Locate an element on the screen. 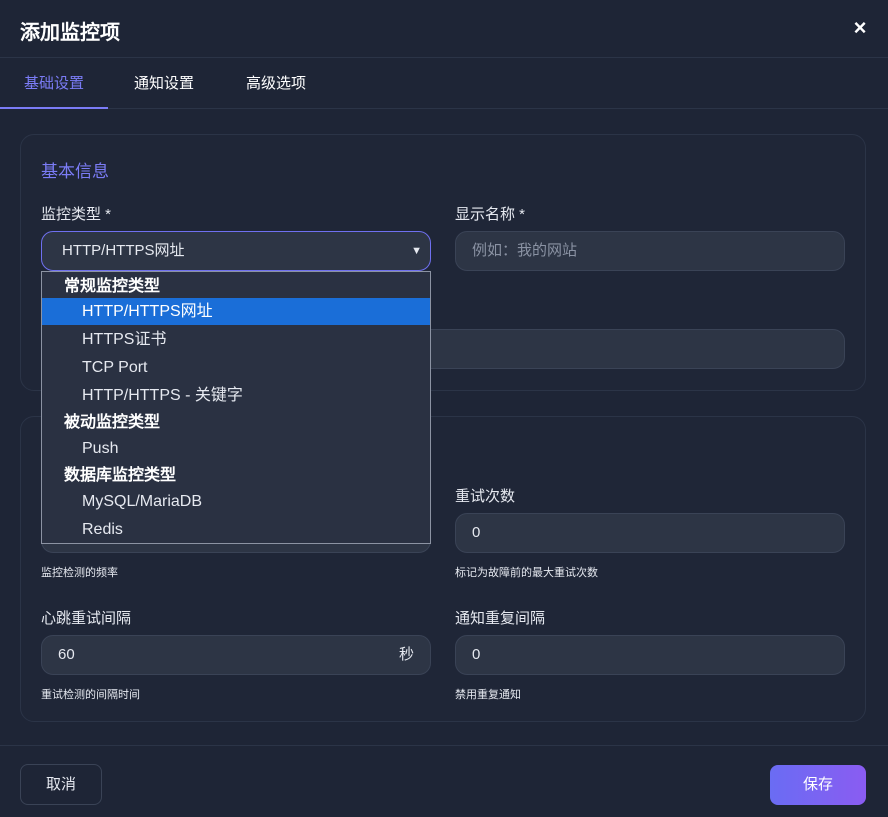 This screenshot has height=817, width=888. display-name-label: 显示名称 * is located at coordinates (490, 214).